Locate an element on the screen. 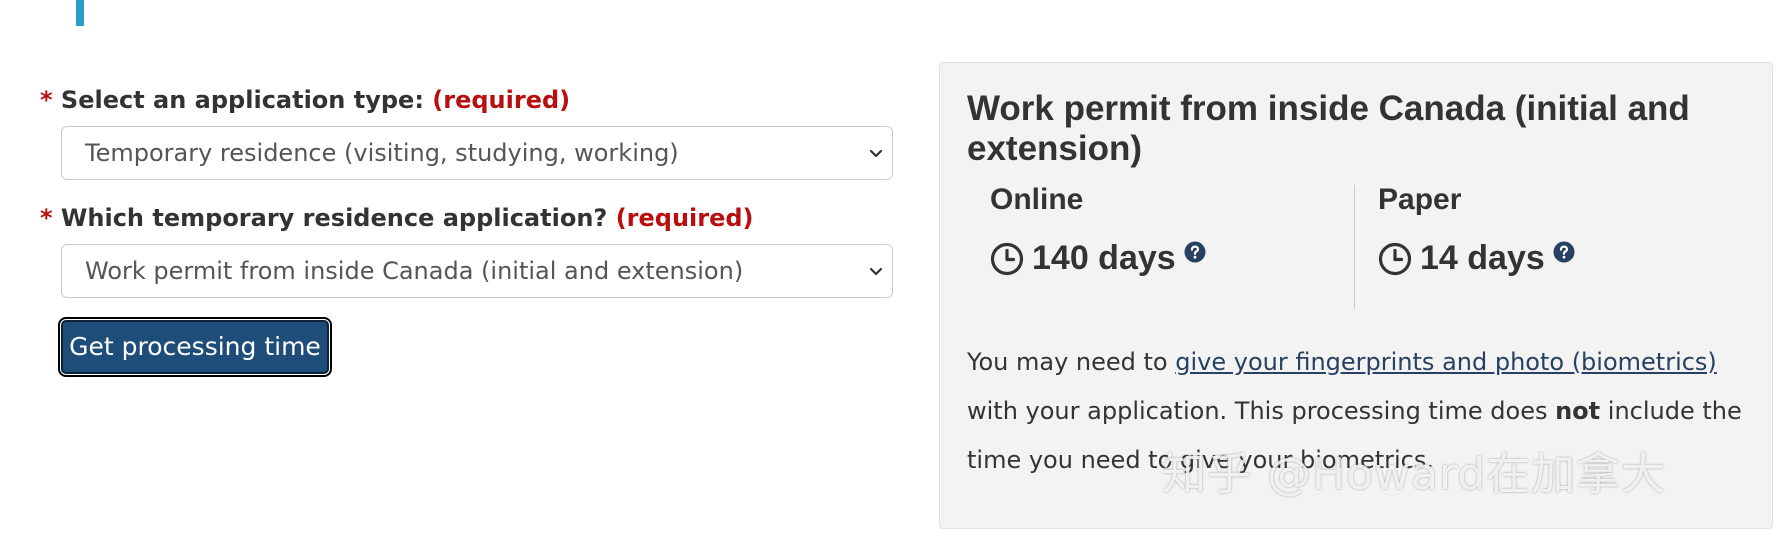  online-processing-time: Online 140 days is located at coordinates (1098, 230).